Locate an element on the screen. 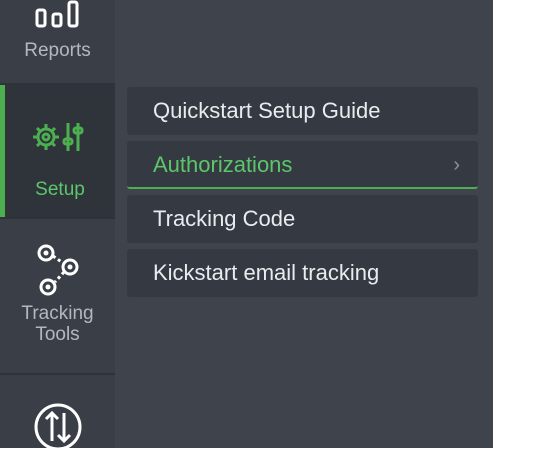 Image resolution: width=553 pixels, height=457 pixels. menu-item-kickstart-email-tracking: Kickstart email tracking is located at coordinates (302, 273).